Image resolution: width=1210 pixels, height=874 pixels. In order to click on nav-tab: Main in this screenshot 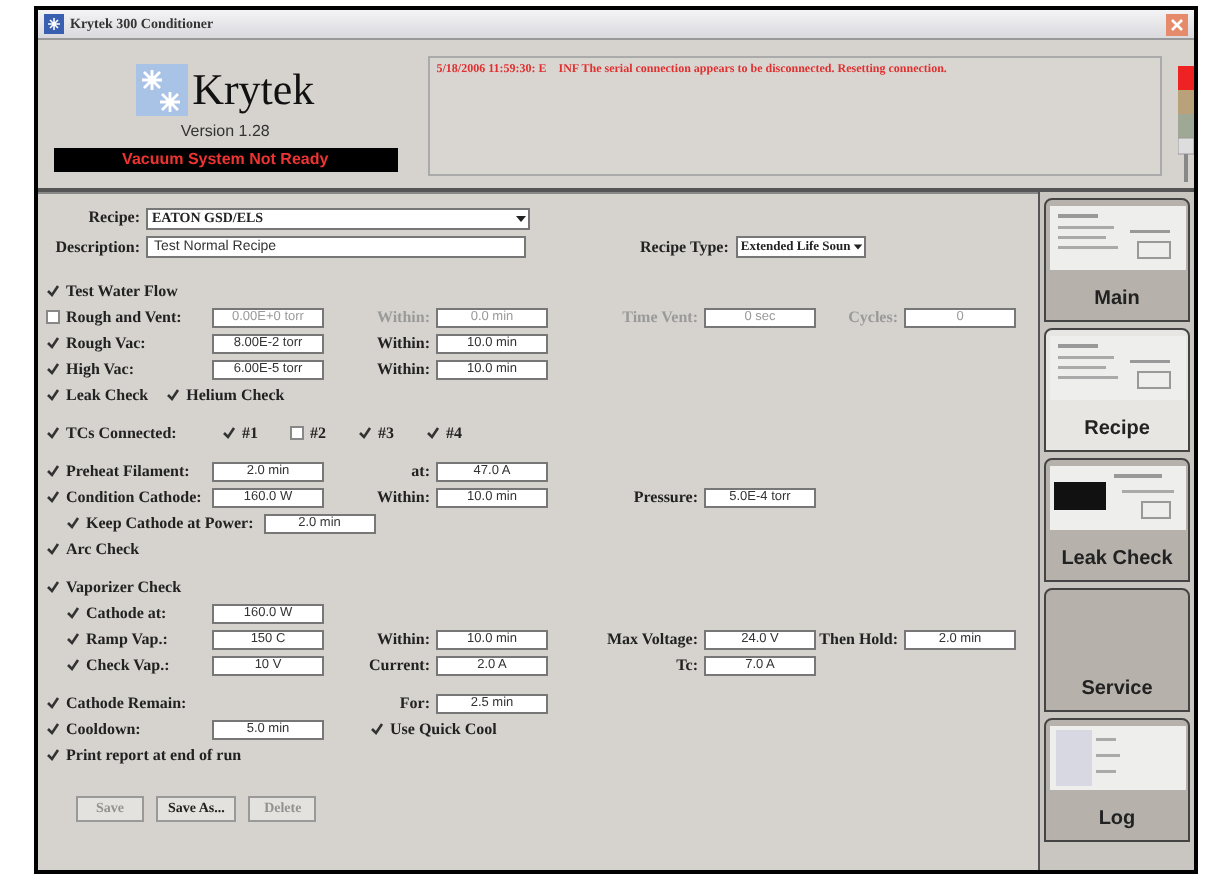, I will do `click(1117, 260)`.